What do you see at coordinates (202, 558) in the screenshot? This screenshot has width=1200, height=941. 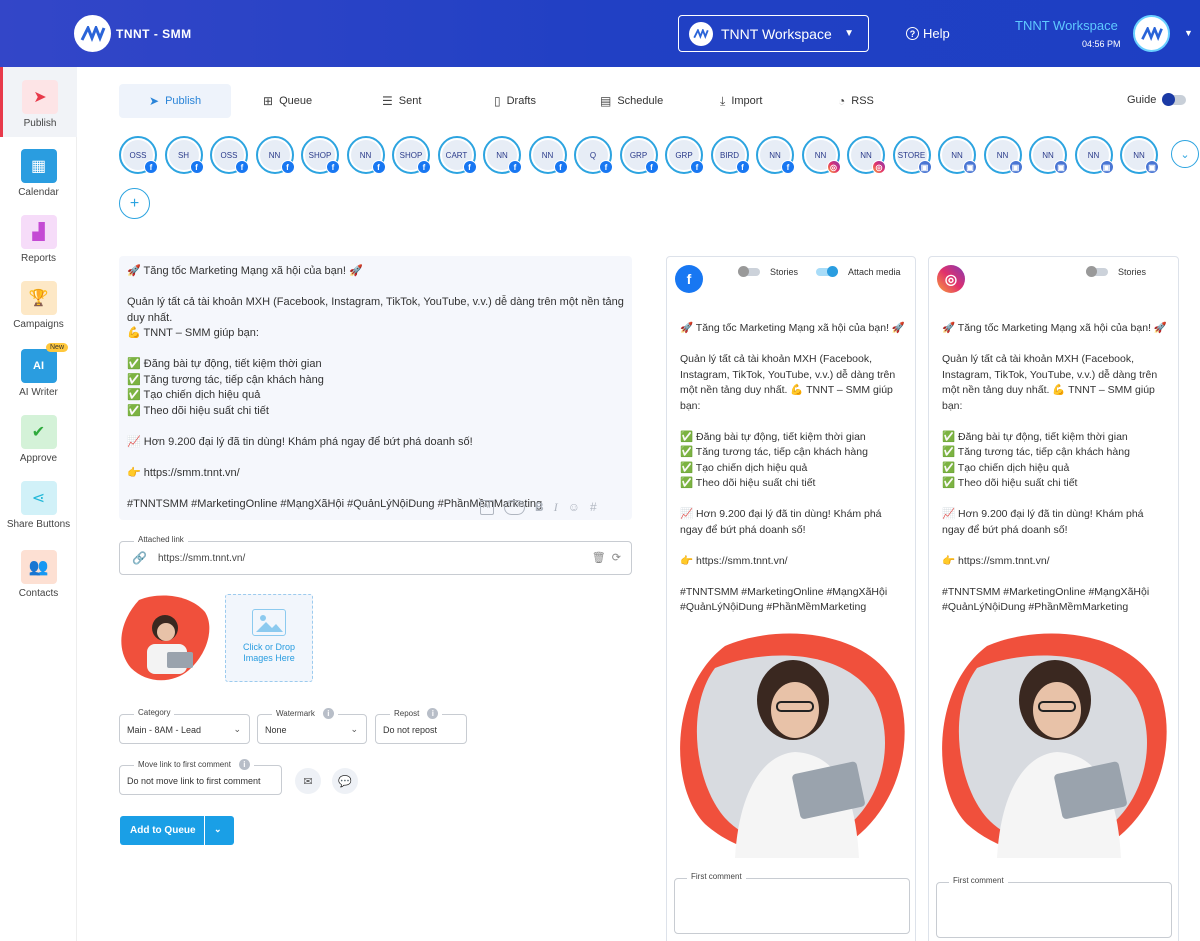 I see `attached-link-url: https://smm.tnnt.vn/` at bounding box center [202, 558].